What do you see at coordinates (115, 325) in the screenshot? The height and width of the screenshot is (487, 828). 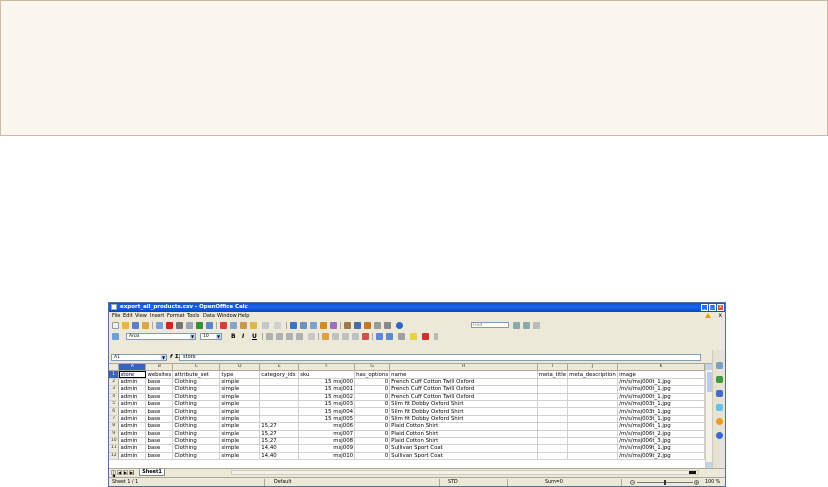 I see `new-document-icon` at bounding box center [115, 325].